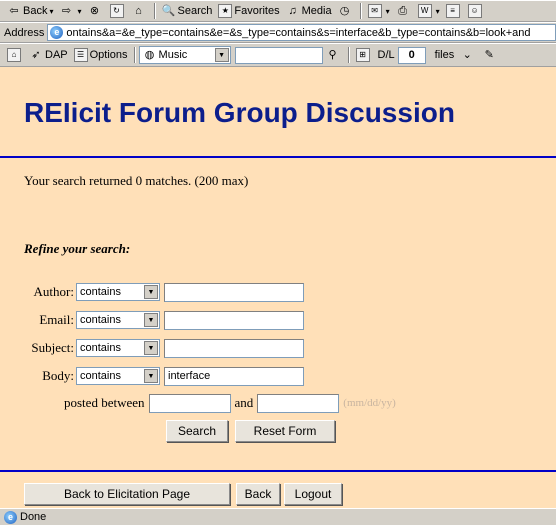  I want to click on stop-button: ⊗, so click(96, 11).